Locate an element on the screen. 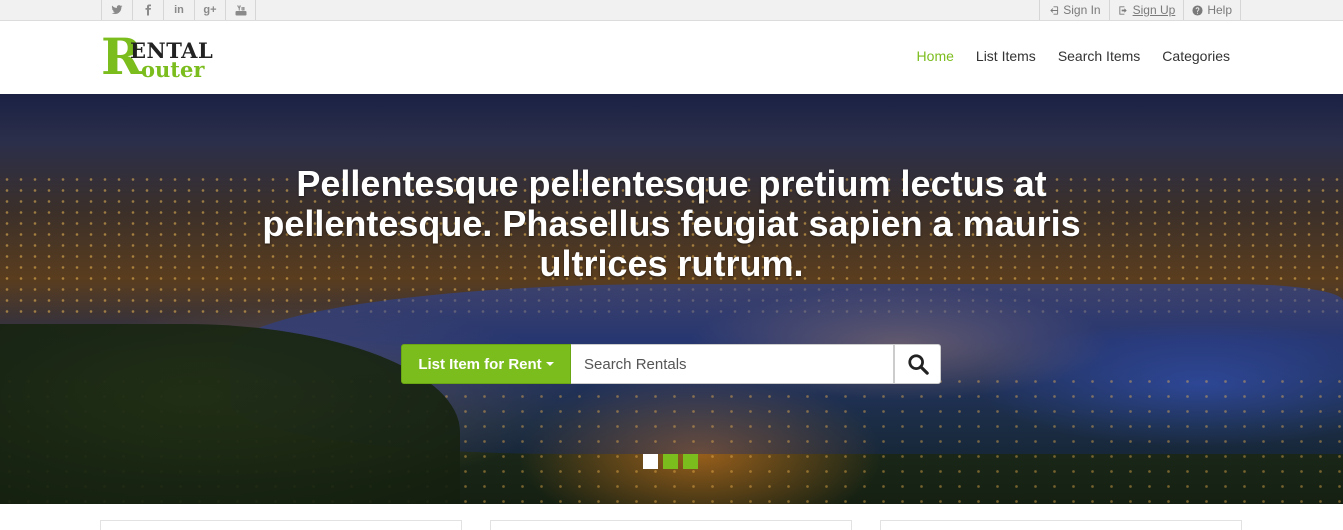  question-circle-icon is located at coordinates (1197, 10).